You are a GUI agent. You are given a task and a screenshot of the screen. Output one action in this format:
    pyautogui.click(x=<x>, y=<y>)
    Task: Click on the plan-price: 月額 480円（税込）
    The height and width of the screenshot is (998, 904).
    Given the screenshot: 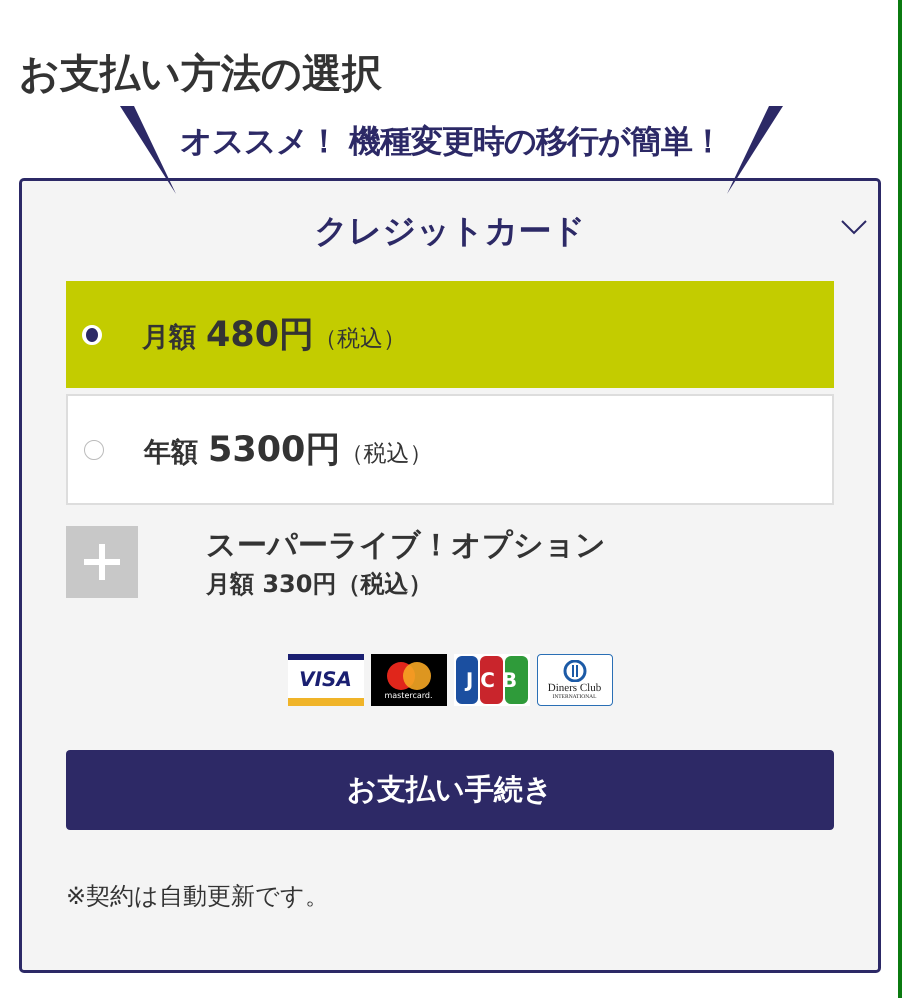 What is the action you would take?
    pyautogui.click(x=274, y=335)
    